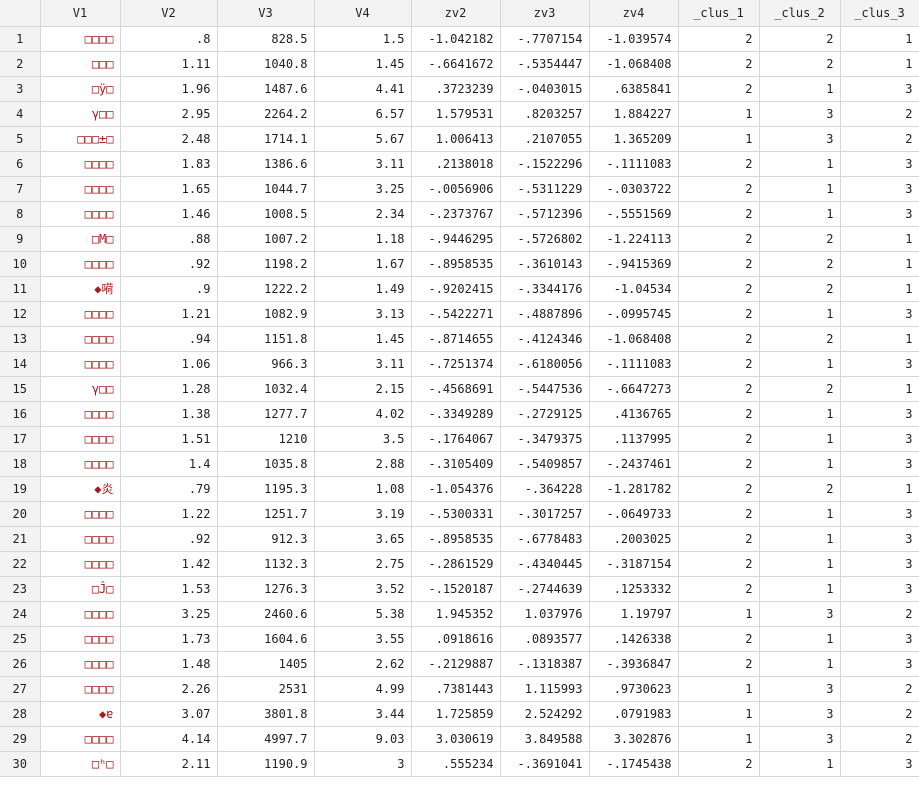  Describe the element at coordinates (363, 414) in the screenshot. I see `cell-v4: 4.02` at that location.